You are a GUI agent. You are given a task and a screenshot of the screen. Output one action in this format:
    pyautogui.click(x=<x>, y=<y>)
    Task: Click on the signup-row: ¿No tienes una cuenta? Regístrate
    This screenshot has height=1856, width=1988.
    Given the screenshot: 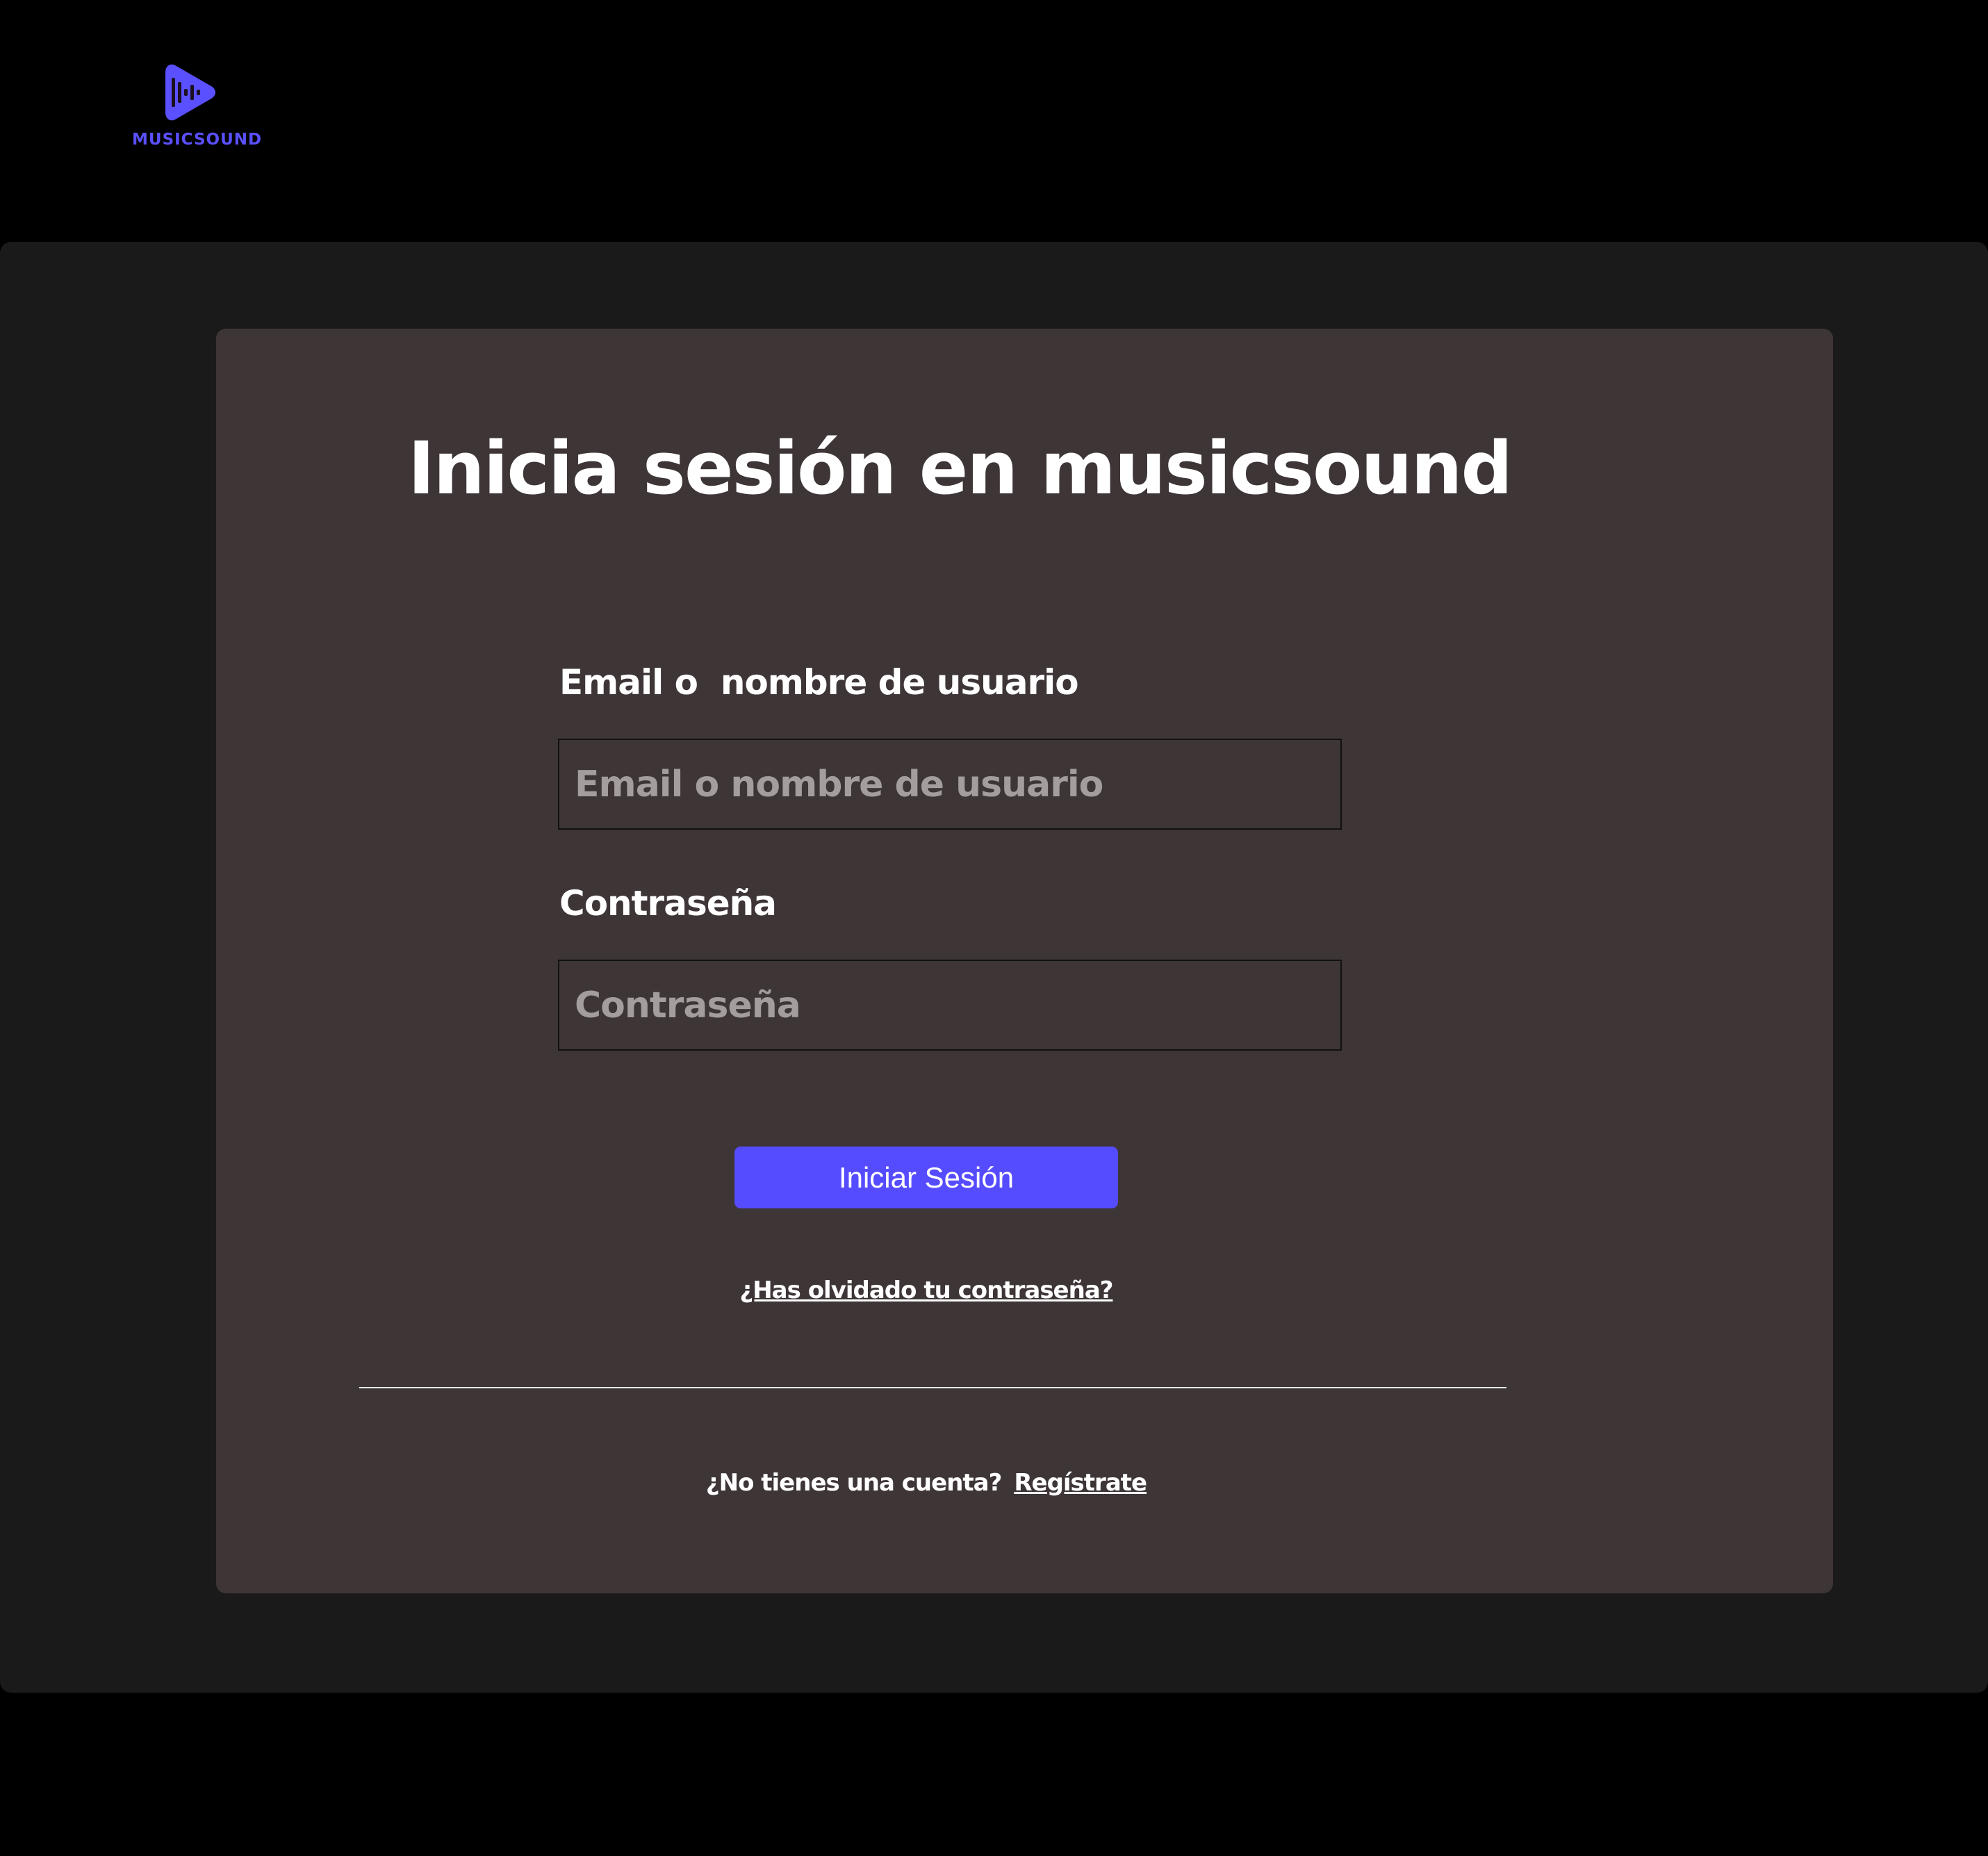 What is the action you would take?
    pyautogui.click(x=926, y=1483)
    